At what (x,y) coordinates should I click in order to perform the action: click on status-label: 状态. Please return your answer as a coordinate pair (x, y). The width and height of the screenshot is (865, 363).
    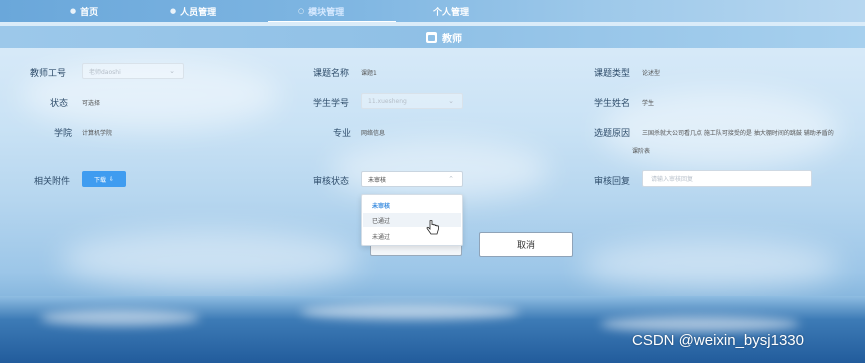
    Looking at the image, I should click on (59, 104).